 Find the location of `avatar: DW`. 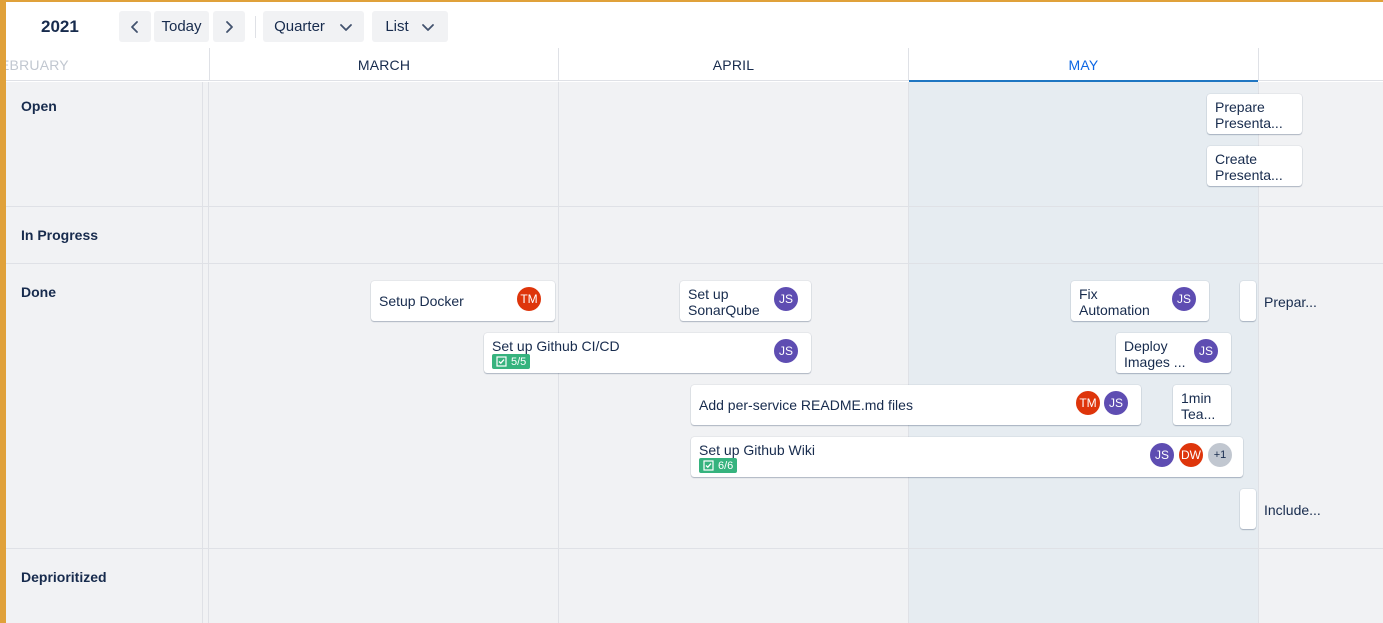

avatar: DW is located at coordinates (1191, 455).